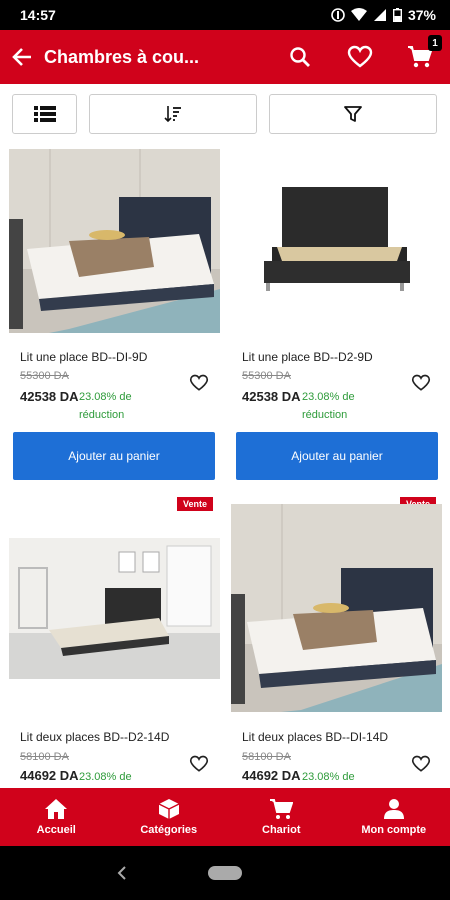  Describe the element at coordinates (421, 15) in the screenshot. I see `battery-percent: 37%` at that location.